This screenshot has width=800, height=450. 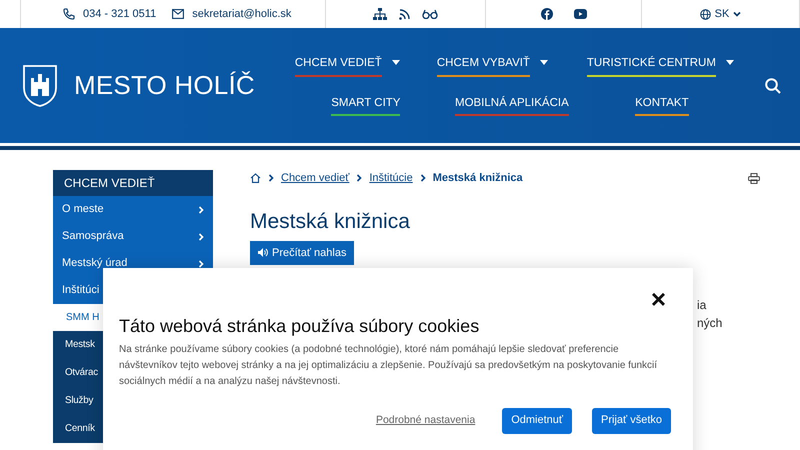 What do you see at coordinates (511, 105) in the screenshot?
I see `nav-link: MOBILNÁ APLIKÁCIA` at bounding box center [511, 105].